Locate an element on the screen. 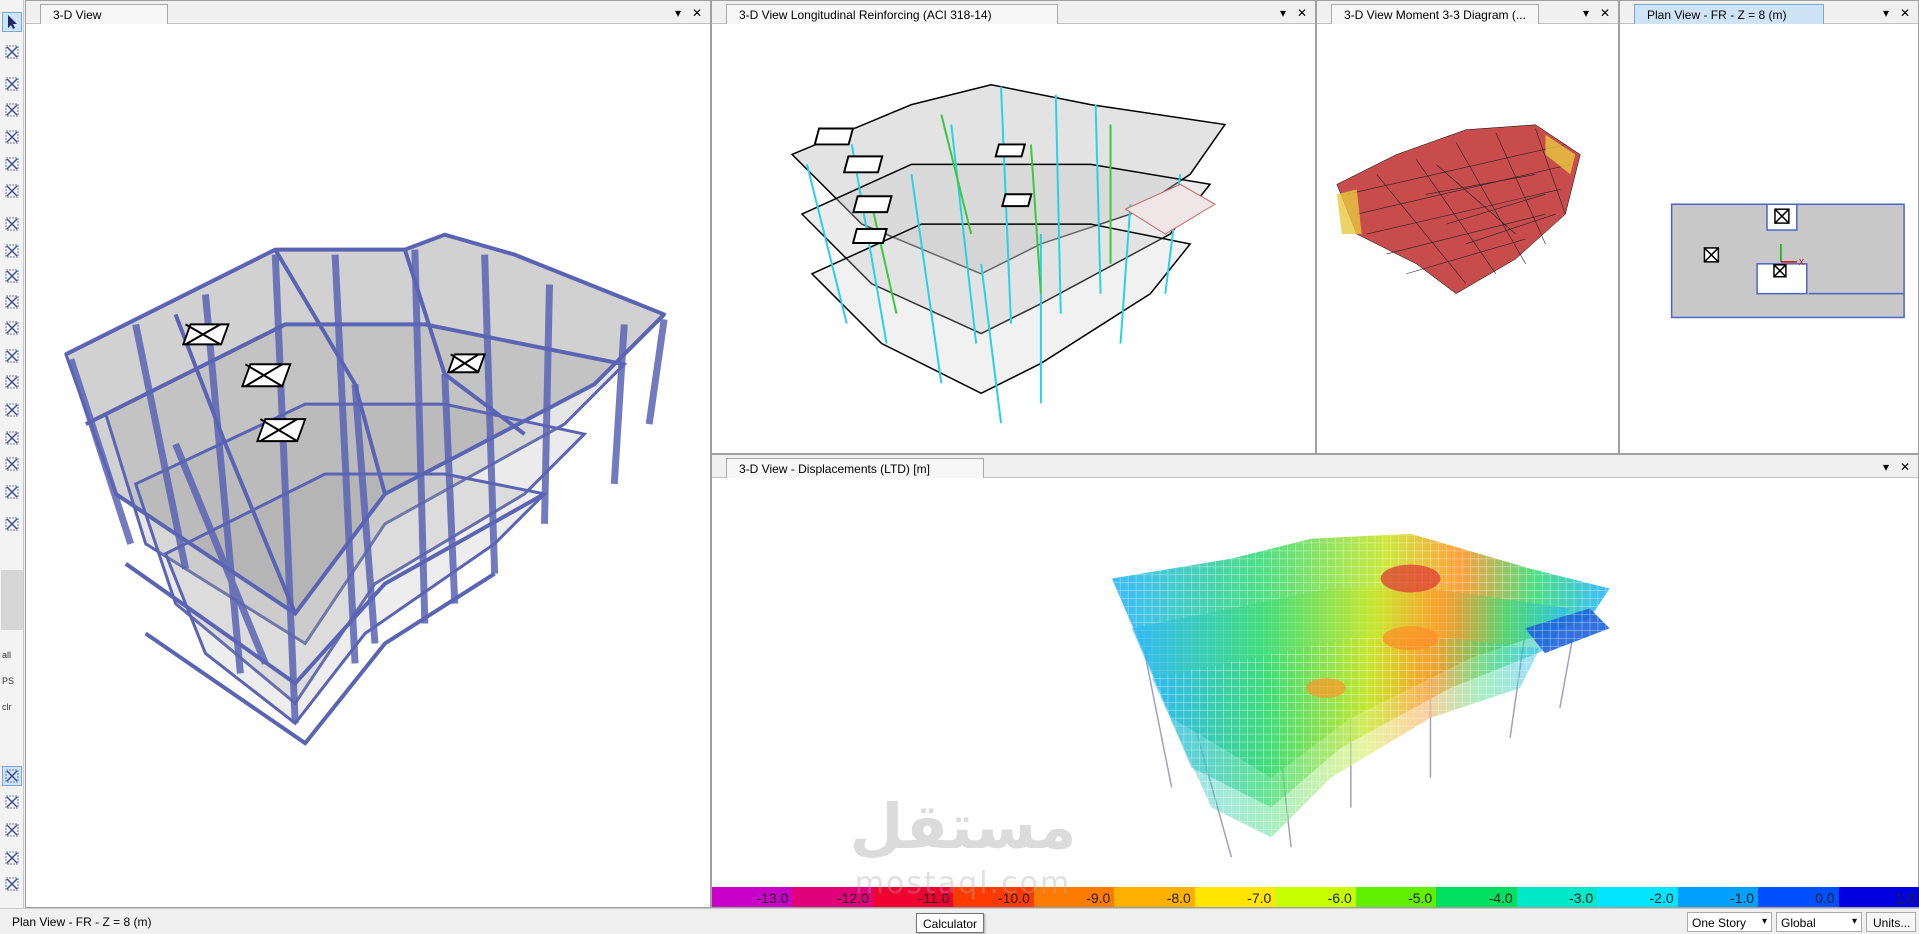 This screenshot has height=934, width=1919. plan-drawing: X is located at coordinates (1787, 261).